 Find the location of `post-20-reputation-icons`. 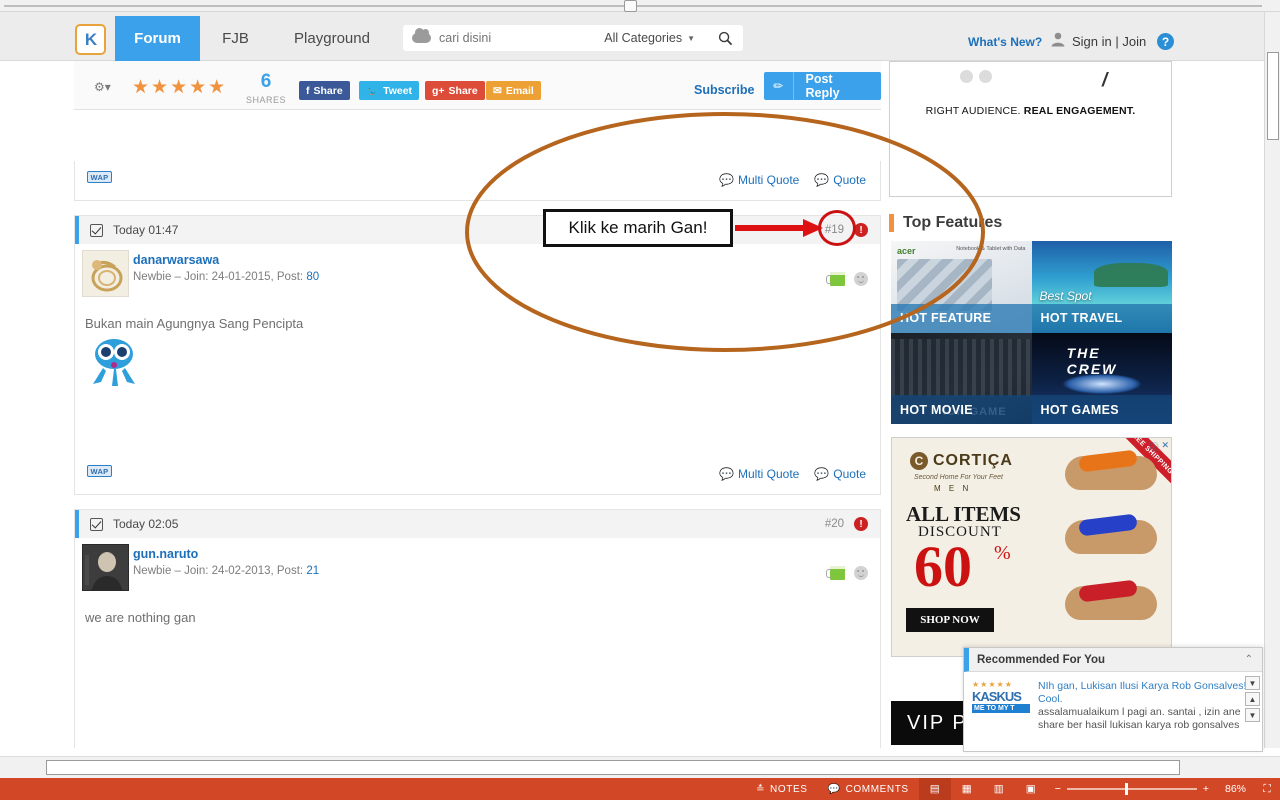

post-20-reputation-icons is located at coordinates (847, 573).